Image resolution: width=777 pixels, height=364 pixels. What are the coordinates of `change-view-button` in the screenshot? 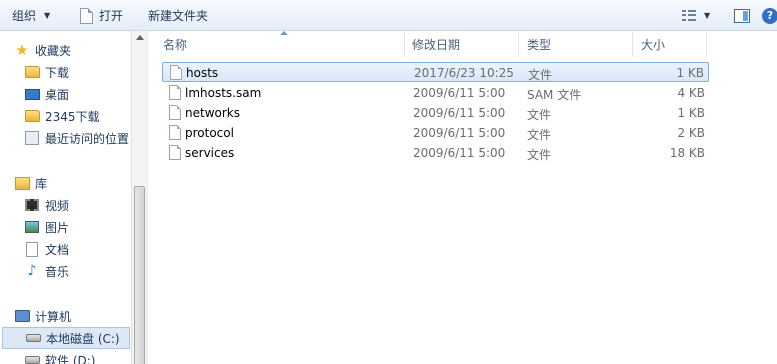 It's located at (689, 15).